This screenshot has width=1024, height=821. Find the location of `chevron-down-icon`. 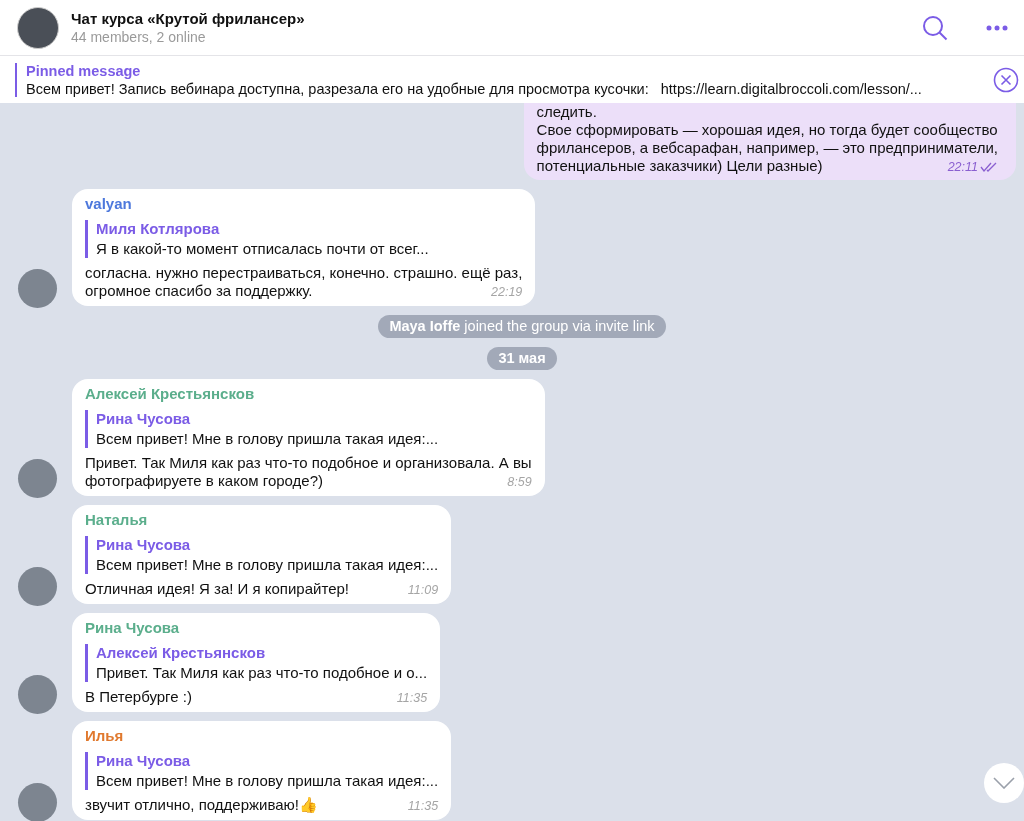

chevron-down-icon is located at coordinates (1004, 783).